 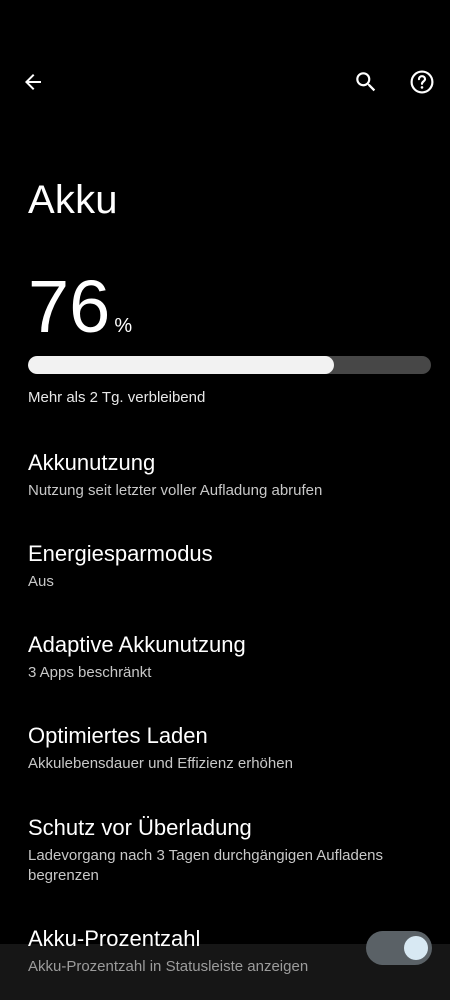 I want to click on search-button, so click(x=366, y=82).